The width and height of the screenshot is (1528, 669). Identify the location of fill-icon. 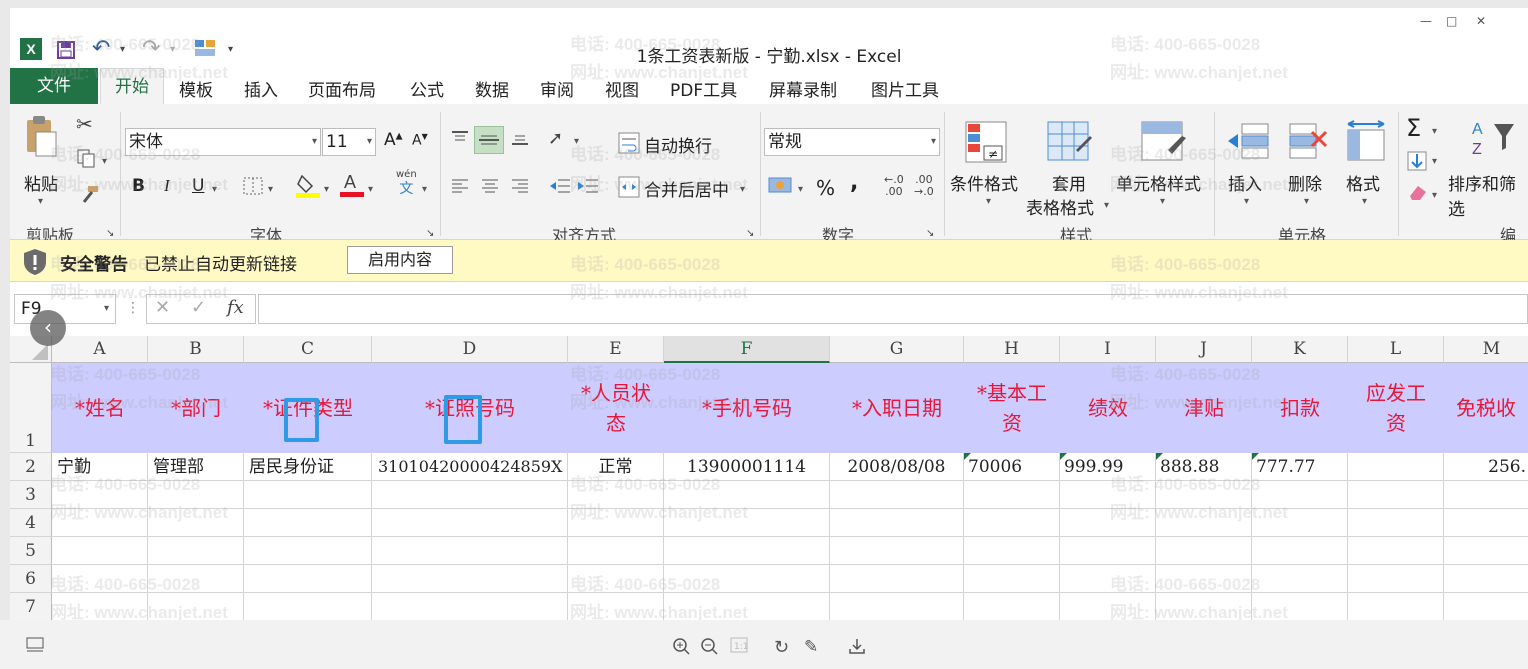
(1417, 163).